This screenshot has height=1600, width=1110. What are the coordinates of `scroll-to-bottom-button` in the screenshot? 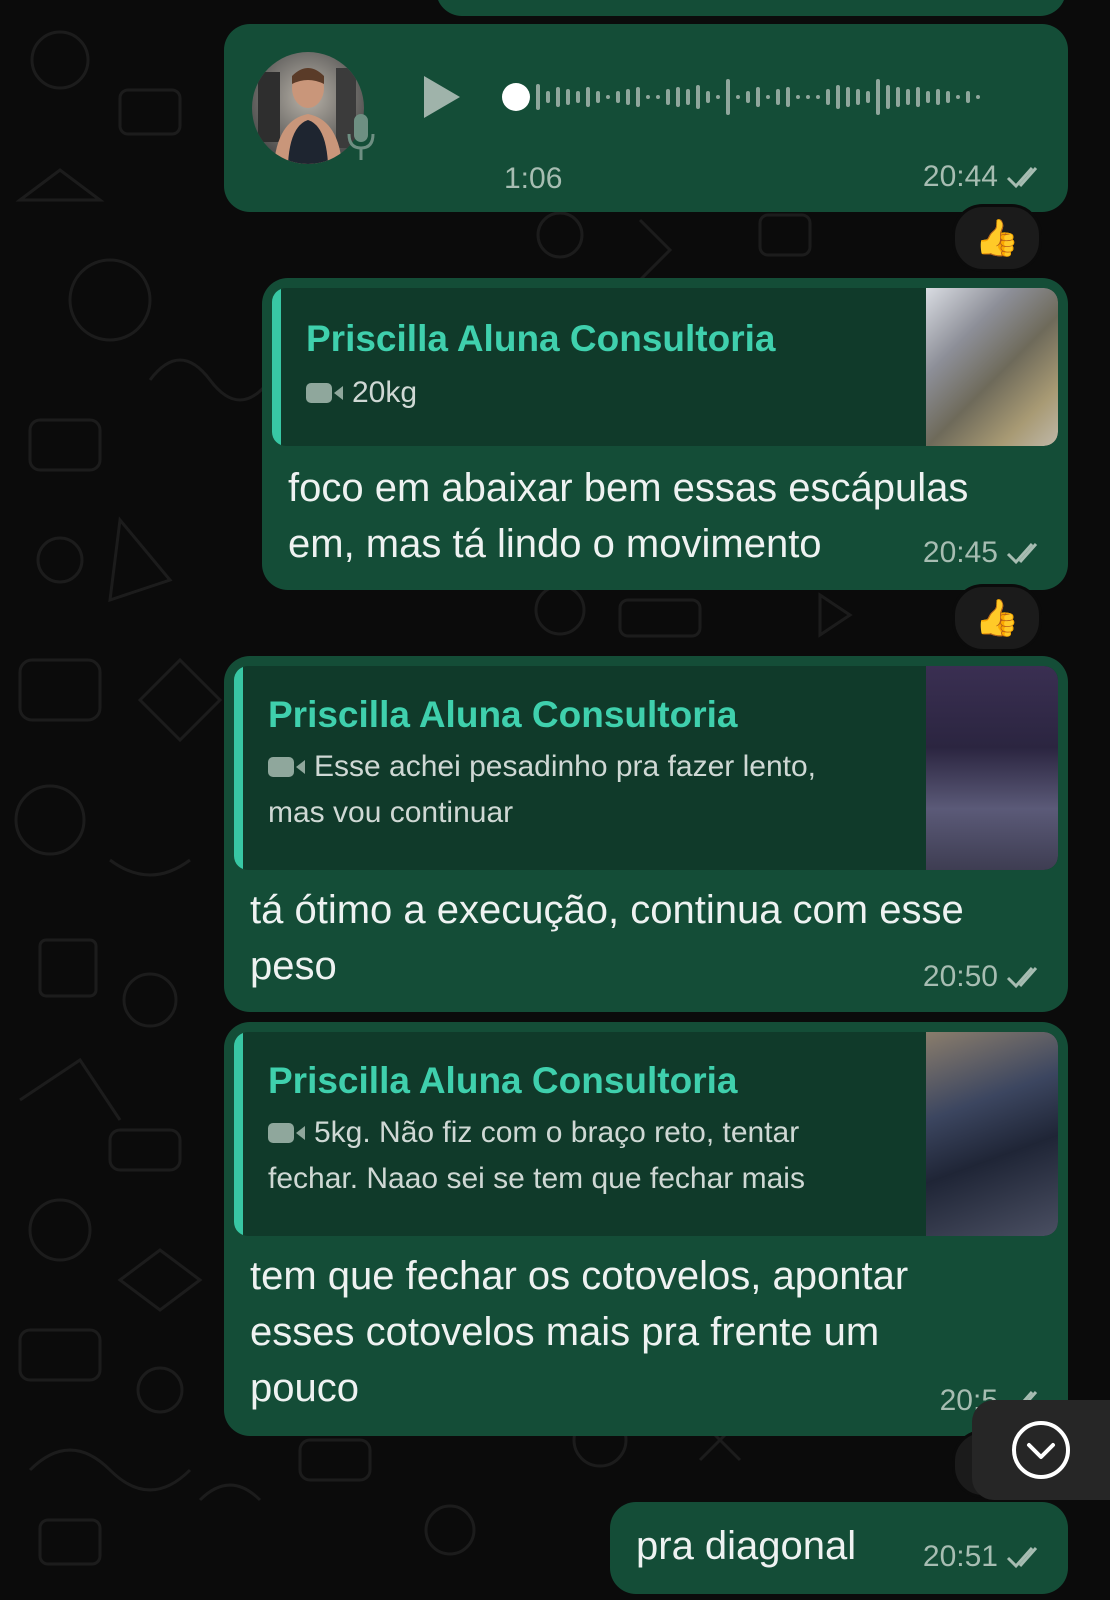 It's located at (1041, 1450).